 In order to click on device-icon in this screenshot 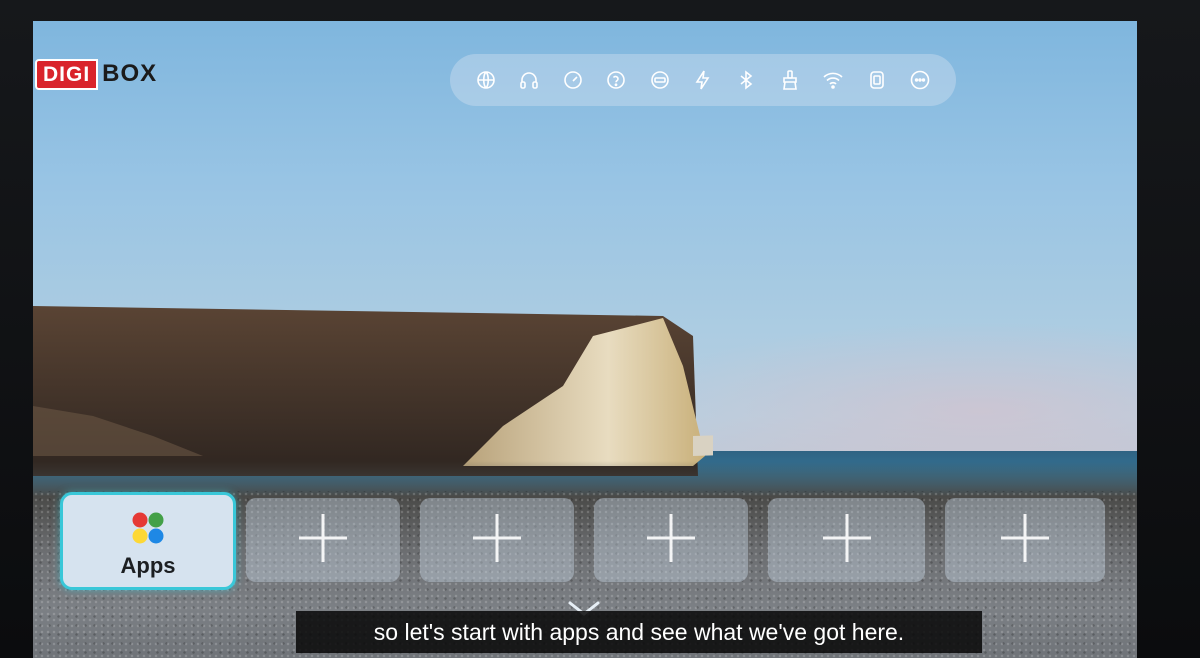, I will do `click(877, 80)`.